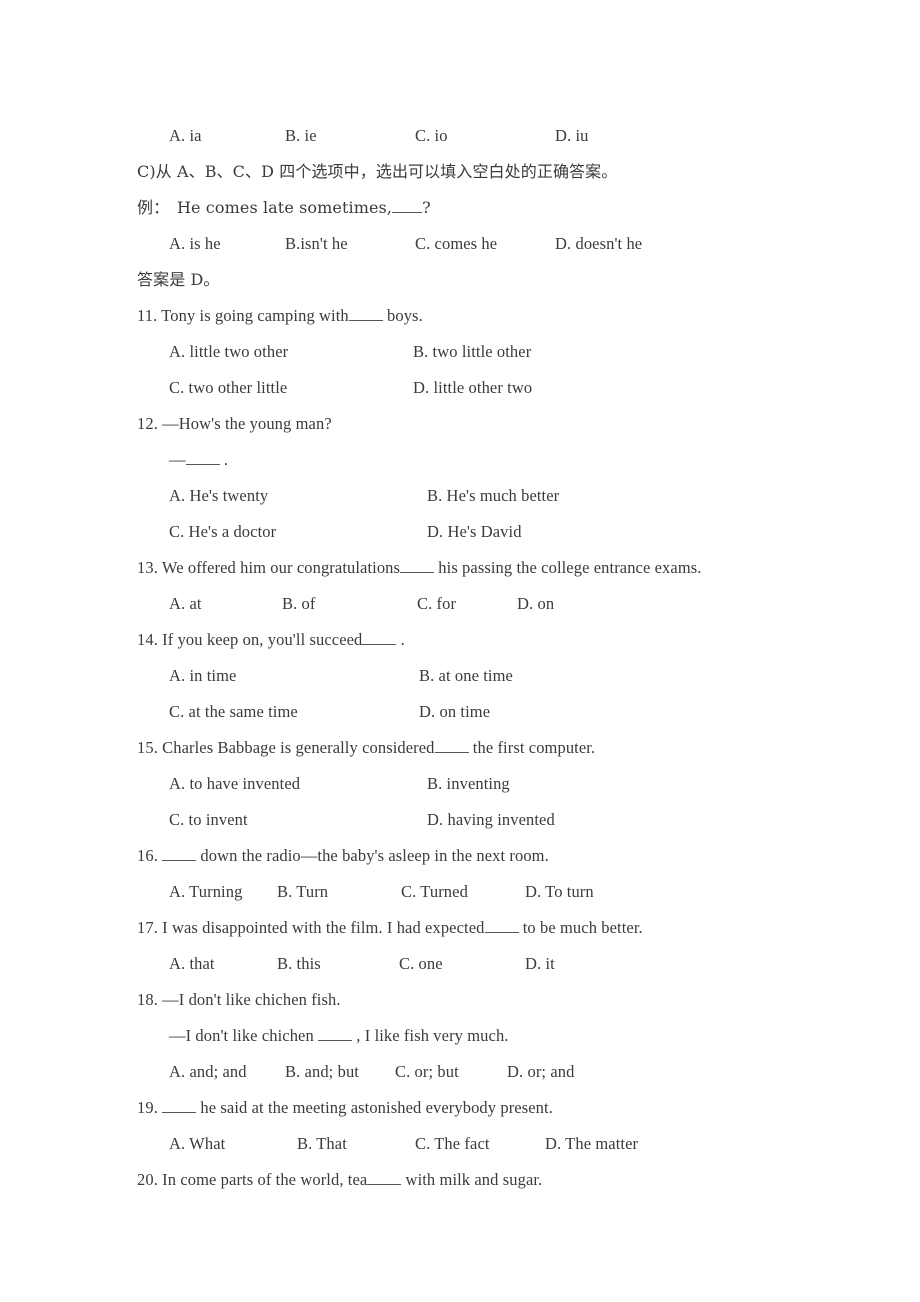 This screenshot has width=920, height=1302. I want to click on q16-option-a: A. Turning, so click(206, 891).